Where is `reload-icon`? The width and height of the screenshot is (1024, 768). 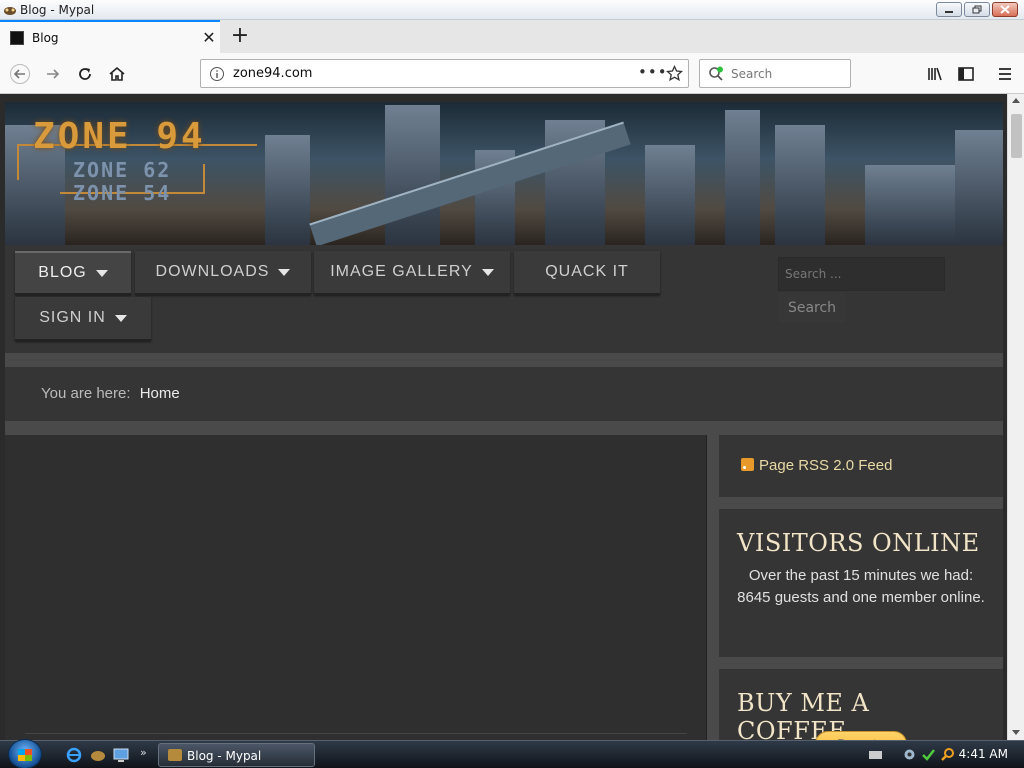
reload-icon is located at coordinates (85, 74).